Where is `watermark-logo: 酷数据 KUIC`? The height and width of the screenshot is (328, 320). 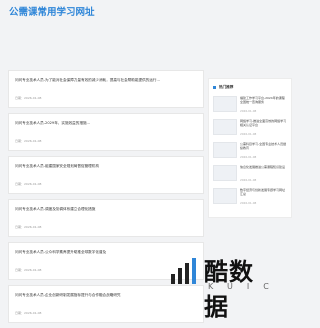
watermark-logo: 酷数据 KUIC is located at coordinates (220, 285).